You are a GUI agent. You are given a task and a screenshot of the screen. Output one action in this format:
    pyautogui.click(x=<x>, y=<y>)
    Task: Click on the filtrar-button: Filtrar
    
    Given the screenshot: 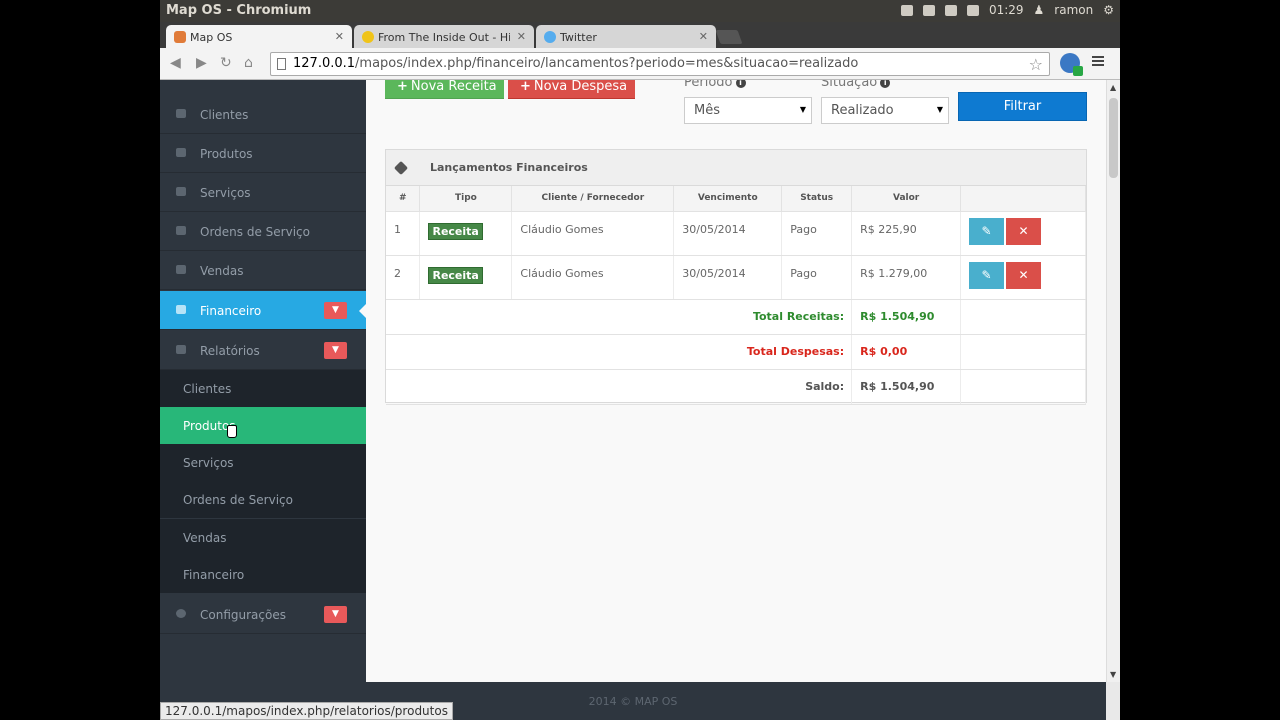 What is the action you would take?
    pyautogui.click(x=1022, y=106)
    